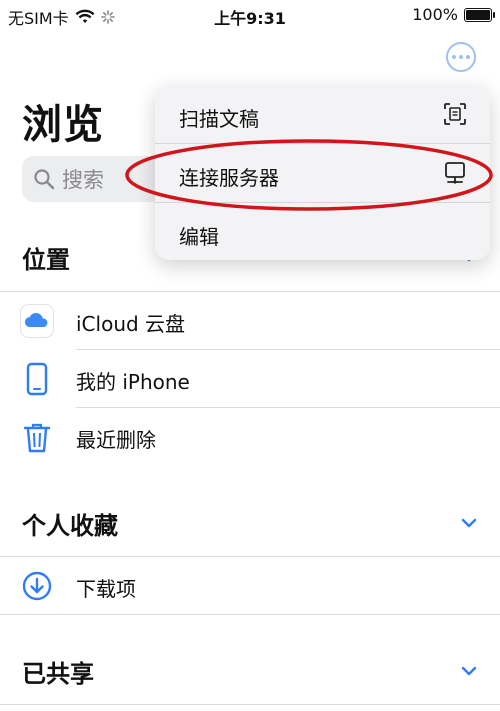  Describe the element at coordinates (250, 379) in the screenshot. I see `list-item-my-iphone: 我的 iPhone` at that location.